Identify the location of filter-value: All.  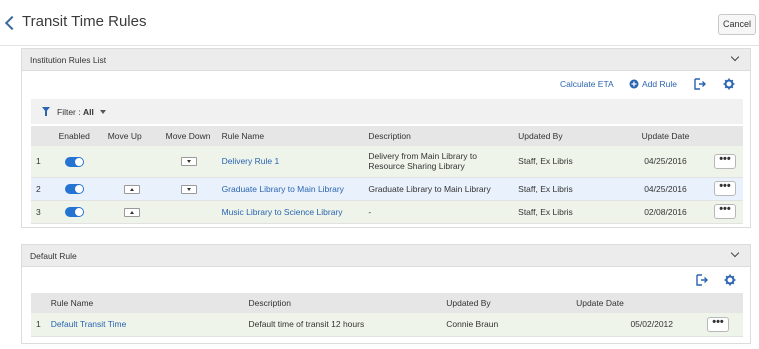
(88, 112).